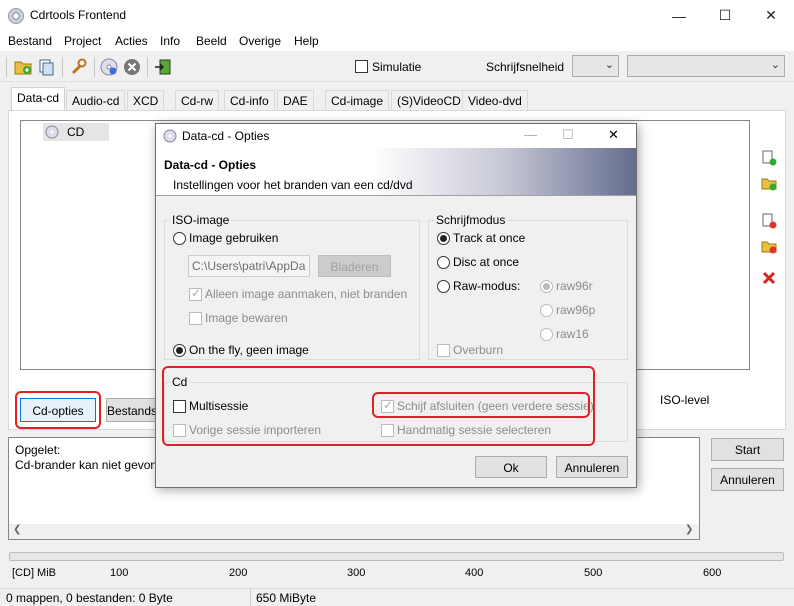 The width and height of the screenshot is (794, 606). Describe the element at coordinates (747, 449) in the screenshot. I see `start-button: Start` at that location.